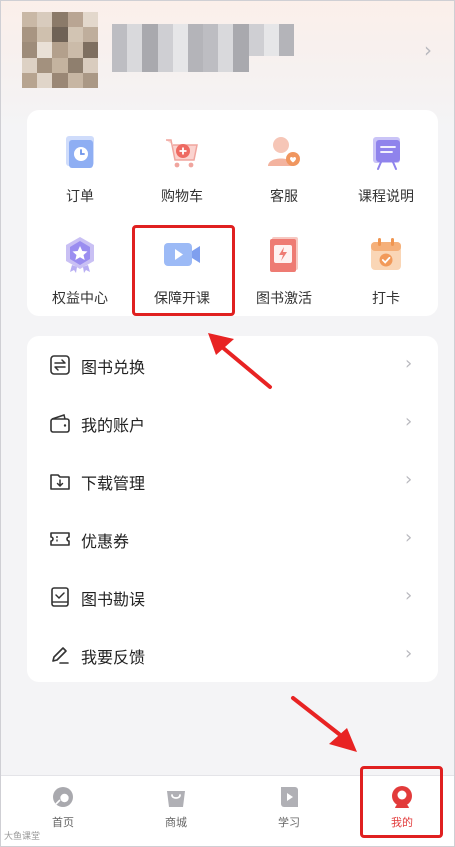 The width and height of the screenshot is (455, 847). I want to click on grid-item-cart: 购物车, so click(182, 157).